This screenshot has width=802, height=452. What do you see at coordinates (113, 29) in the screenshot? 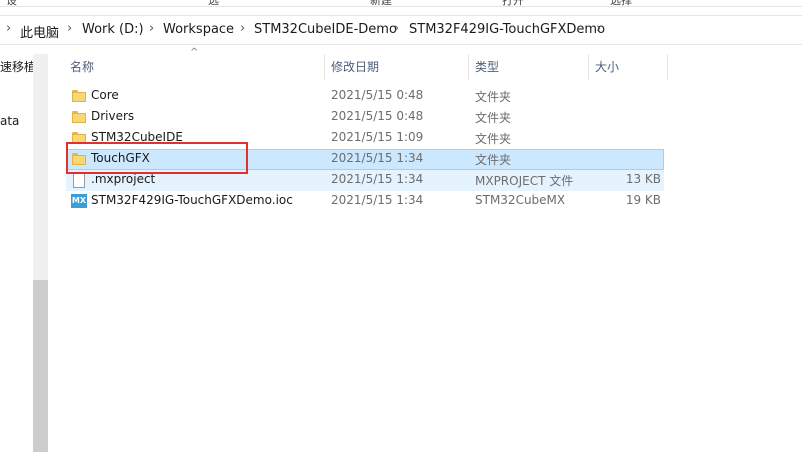
I see `breadcrumb-item-work-drive: Work (D:)` at bounding box center [113, 29].